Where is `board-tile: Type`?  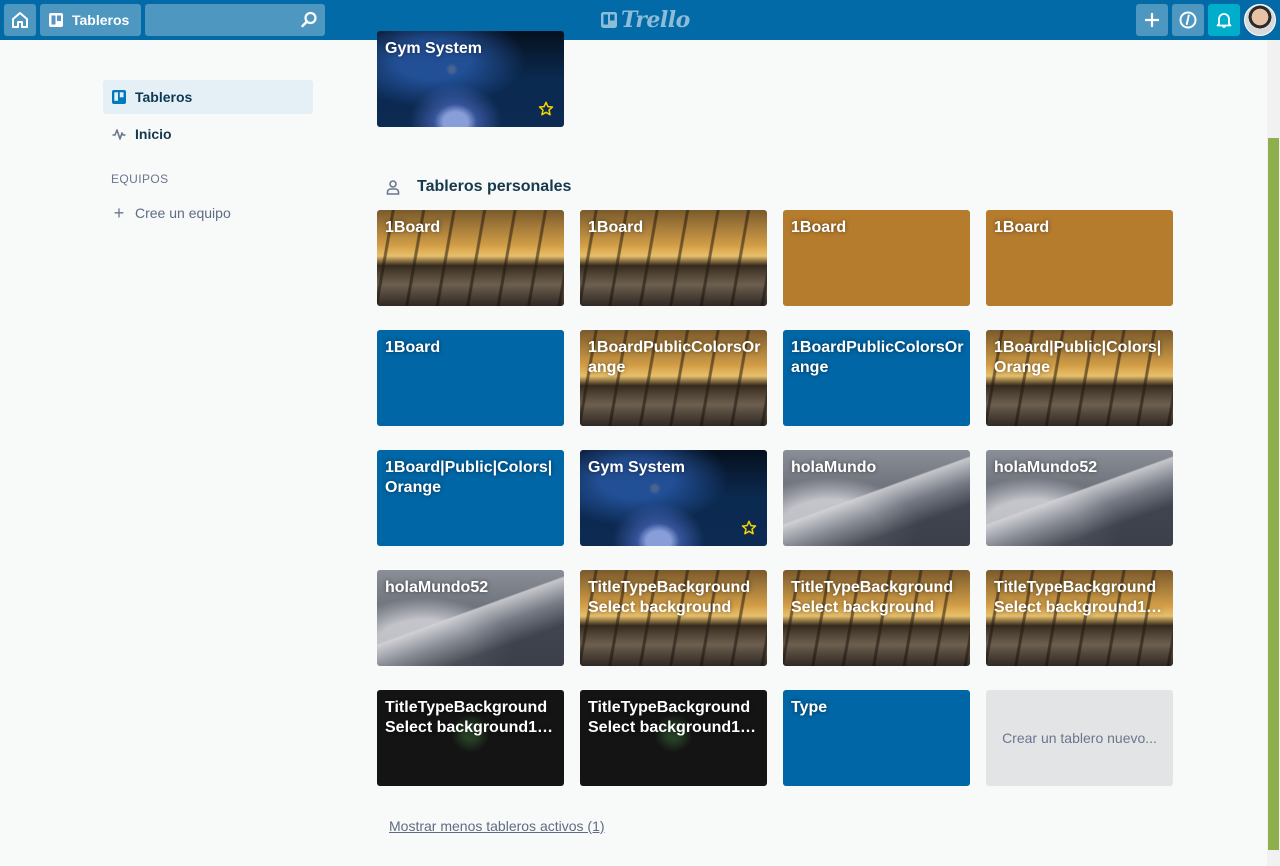 board-tile: Type is located at coordinates (876, 738).